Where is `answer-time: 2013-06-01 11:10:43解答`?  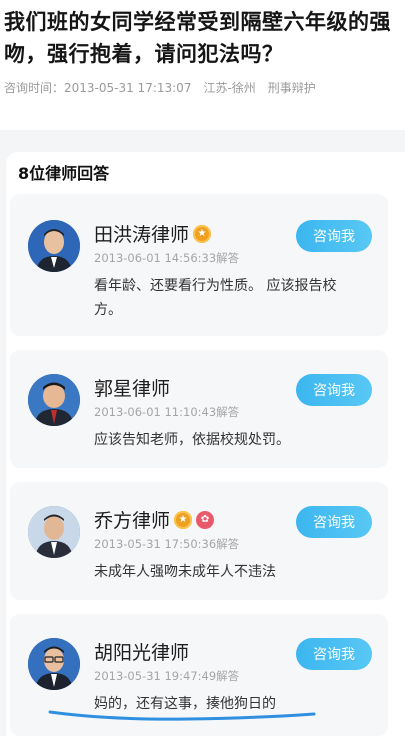 answer-time: 2013-06-01 11:10:43解答 is located at coordinates (167, 412).